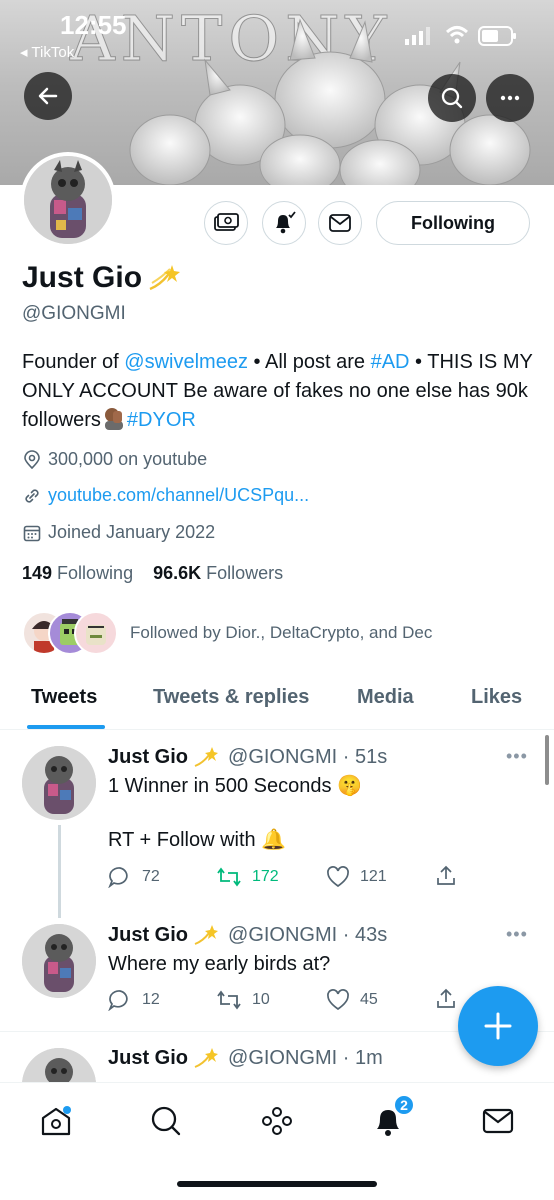  What do you see at coordinates (309, 362) in the screenshot?
I see `bio-text: • All post are` at bounding box center [309, 362].